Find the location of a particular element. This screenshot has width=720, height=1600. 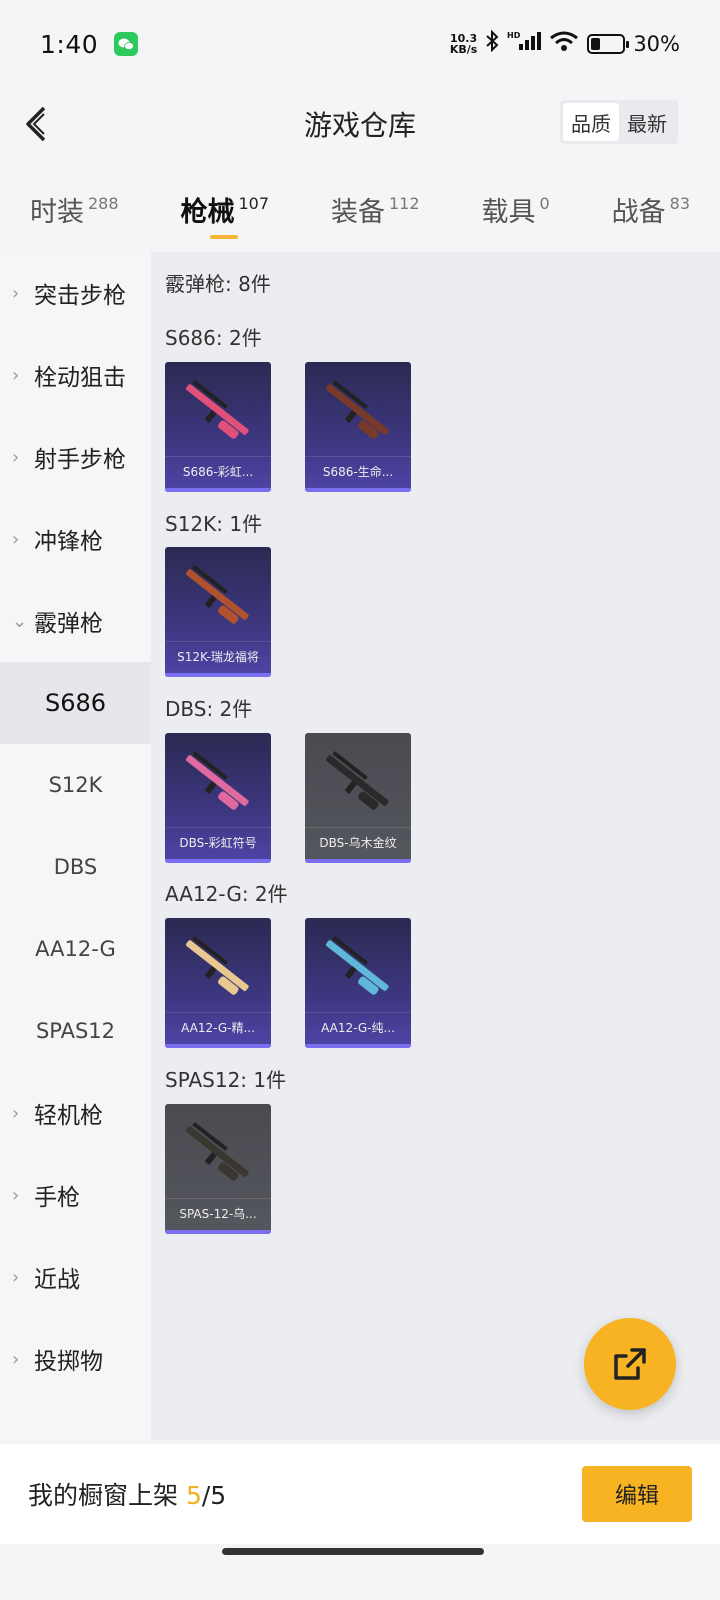

item-card: DBS-彩虹符号 is located at coordinates (218, 798).